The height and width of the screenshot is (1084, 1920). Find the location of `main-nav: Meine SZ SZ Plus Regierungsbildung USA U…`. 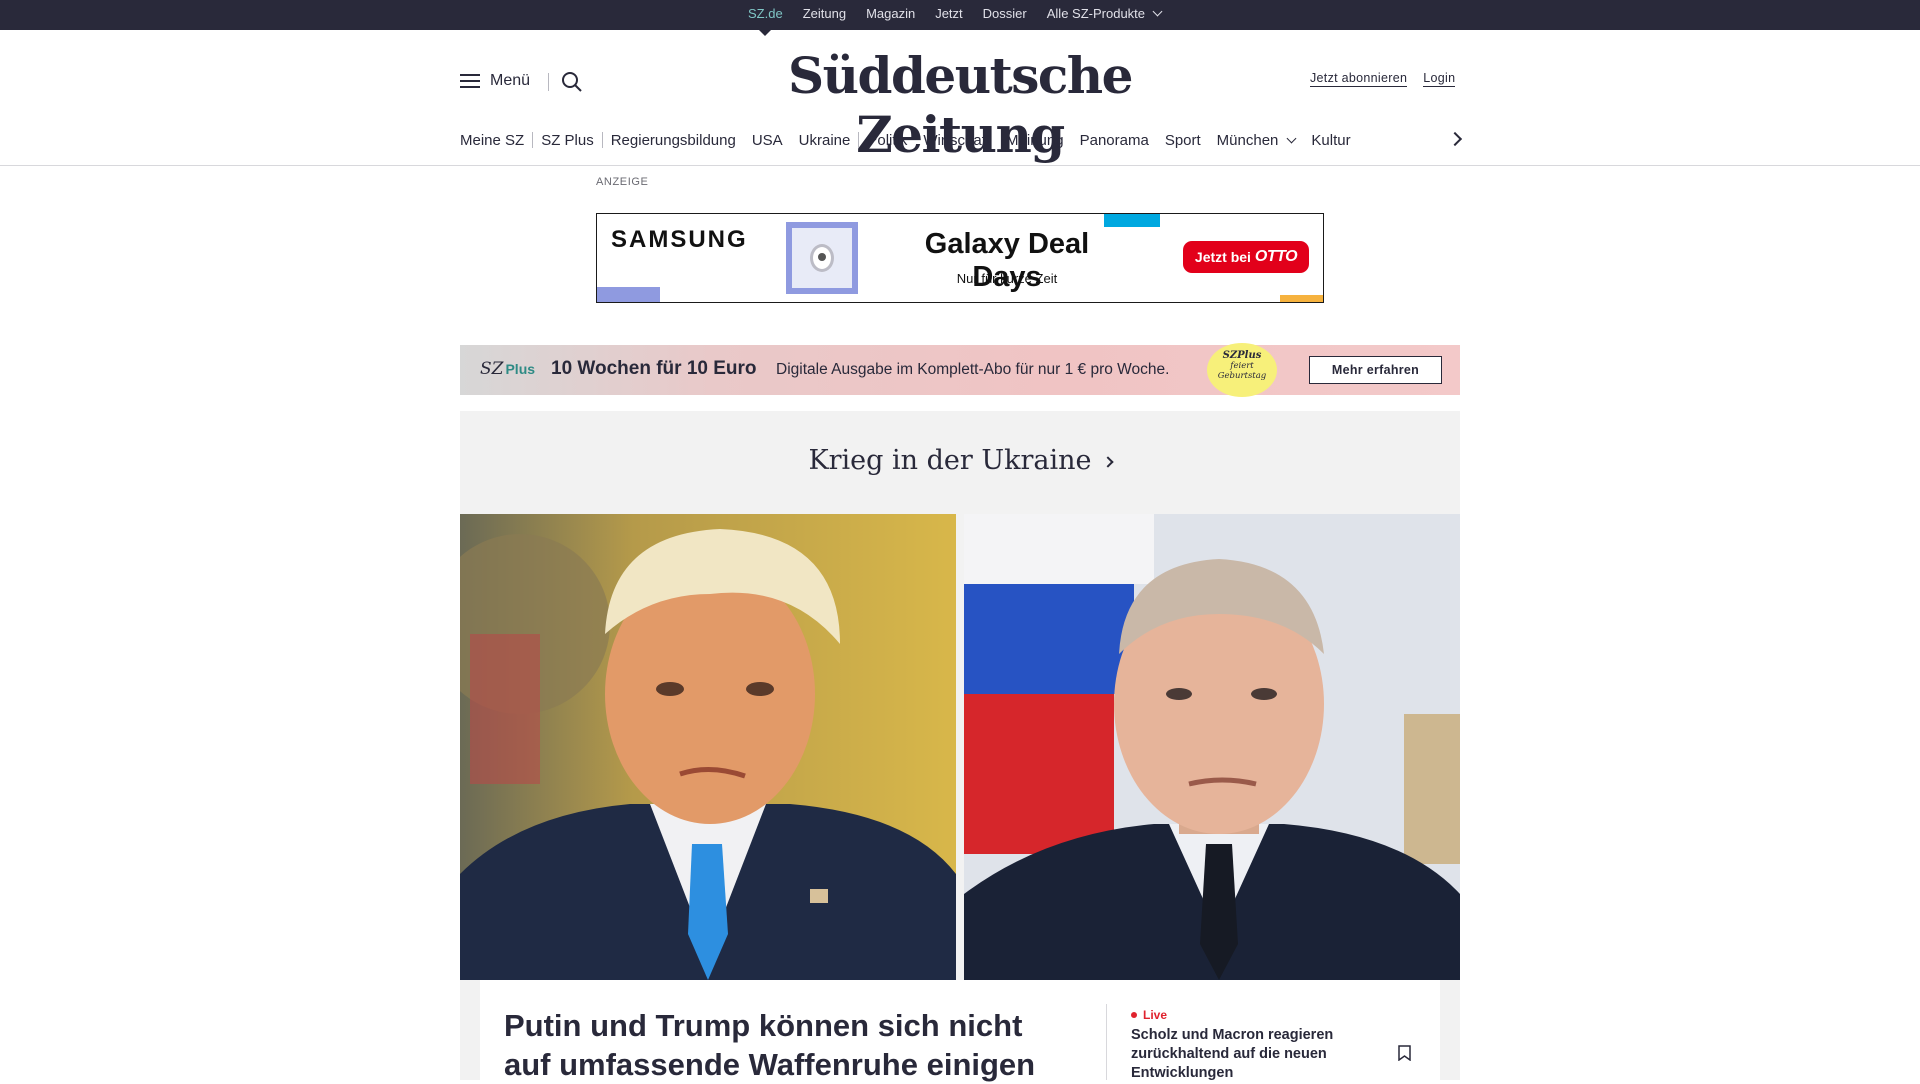

main-nav: Meine SZ SZ Plus Regierungsbildung USA U… is located at coordinates (909, 140).